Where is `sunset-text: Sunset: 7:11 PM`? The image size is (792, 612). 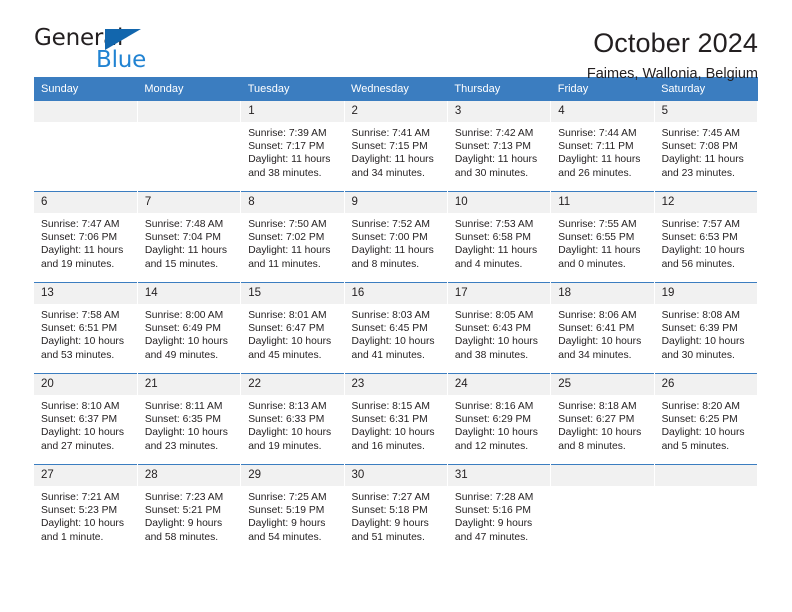 sunset-text: Sunset: 7:11 PM is located at coordinates (596, 147).